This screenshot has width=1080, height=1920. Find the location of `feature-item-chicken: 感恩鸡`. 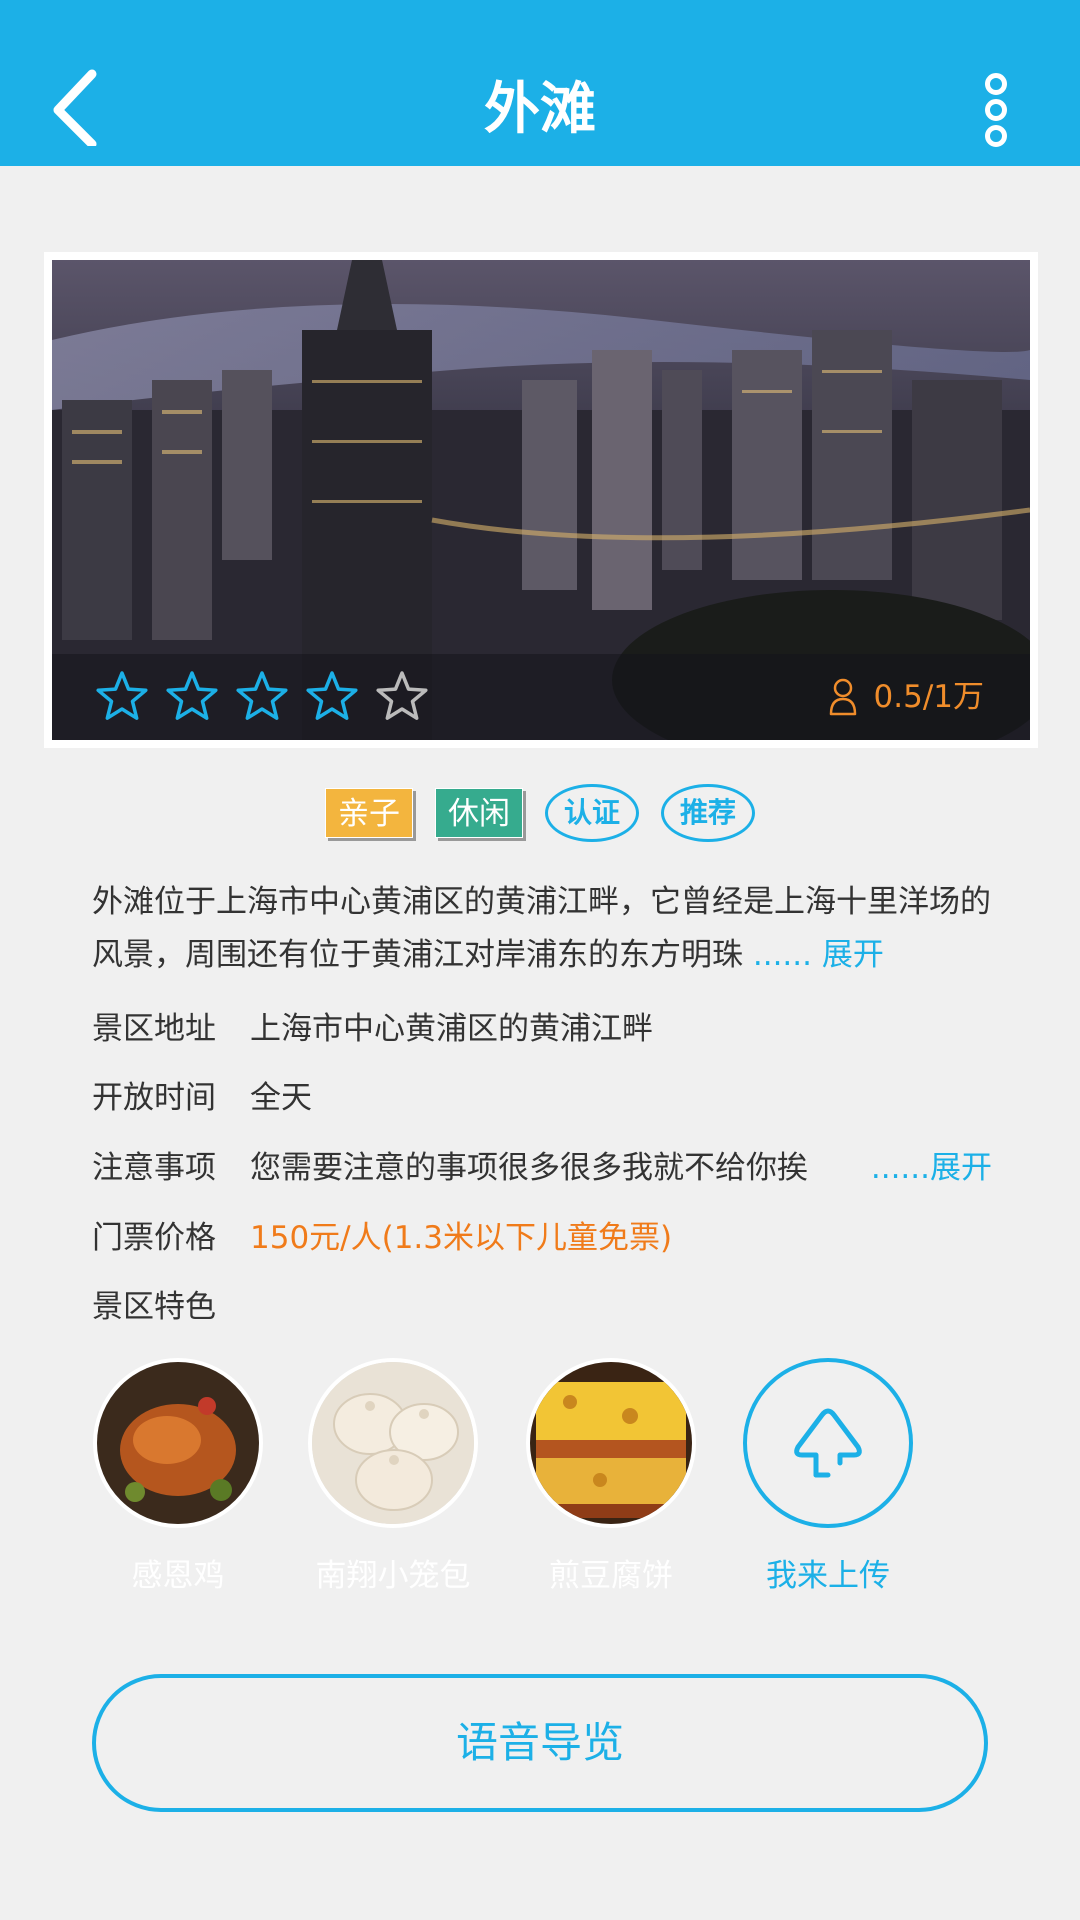

feature-item-chicken: 感恩鸡 is located at coordinates (178, 1477).